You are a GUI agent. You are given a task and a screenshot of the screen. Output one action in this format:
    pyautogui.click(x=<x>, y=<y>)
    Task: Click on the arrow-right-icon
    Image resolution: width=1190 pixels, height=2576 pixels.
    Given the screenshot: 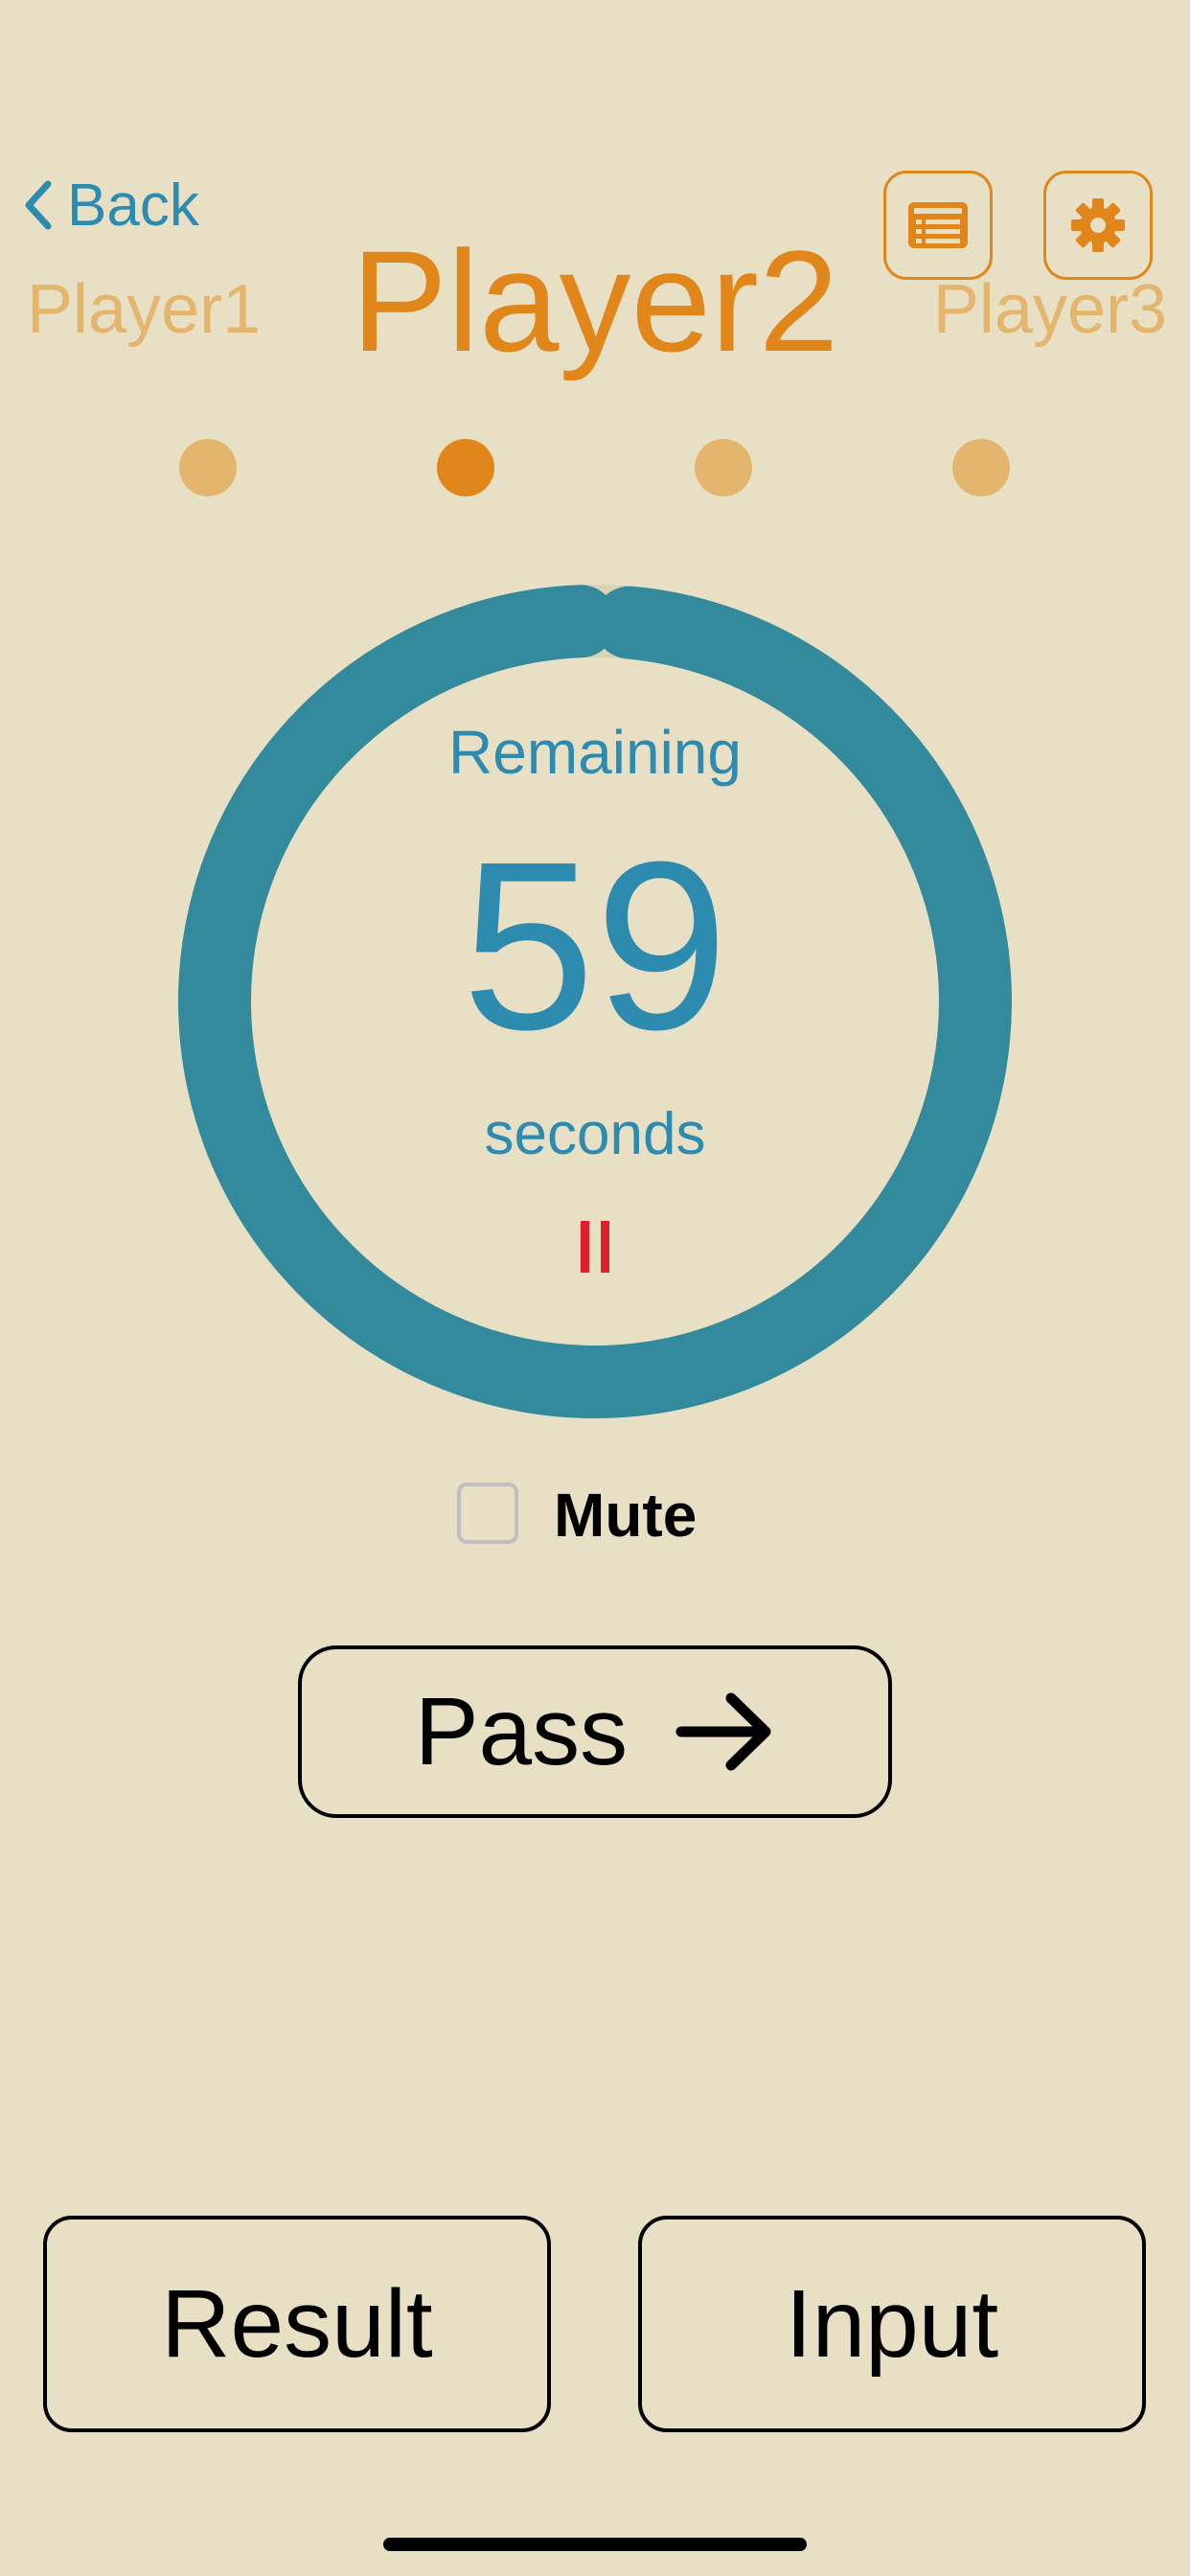 What is the action you would take?
    pyautogui.click(x=723, y=1731)
    